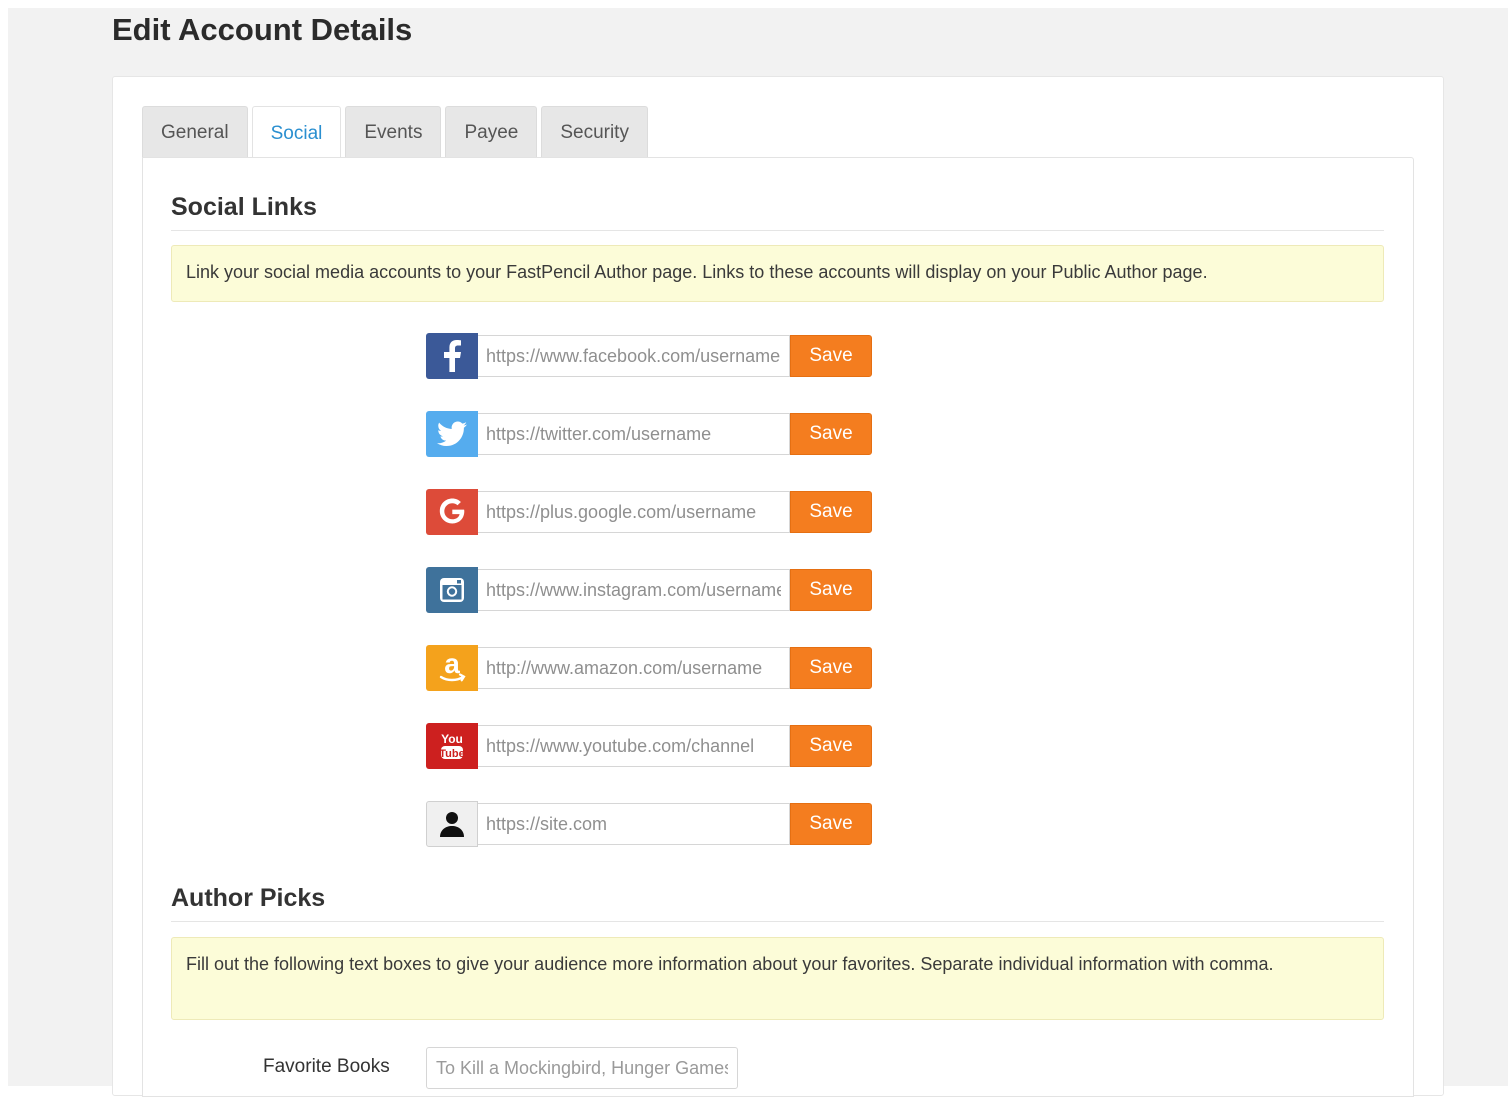 The height and width of the screenshot is (1097, 1508). I want to click on amazon-url-input, so click(634, 668).